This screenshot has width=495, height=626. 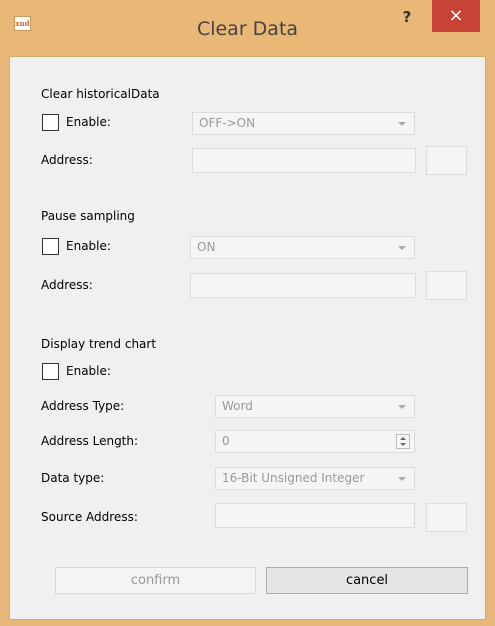 What do you see at coordinates (100, 94) in the screenshot?
I see `clear-history-heading: Clear historicalData` at bounding box center [100, 94].